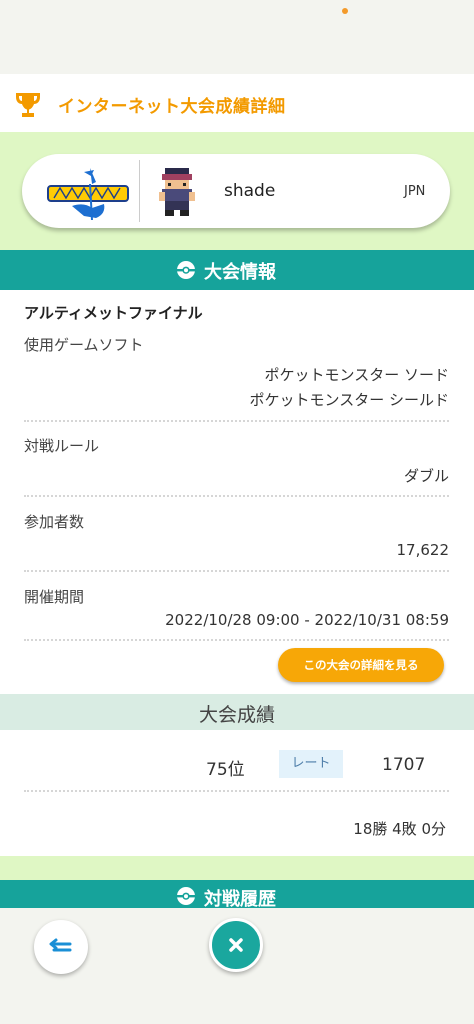  I want to click on back-arrow-icon, so click(60, 945).